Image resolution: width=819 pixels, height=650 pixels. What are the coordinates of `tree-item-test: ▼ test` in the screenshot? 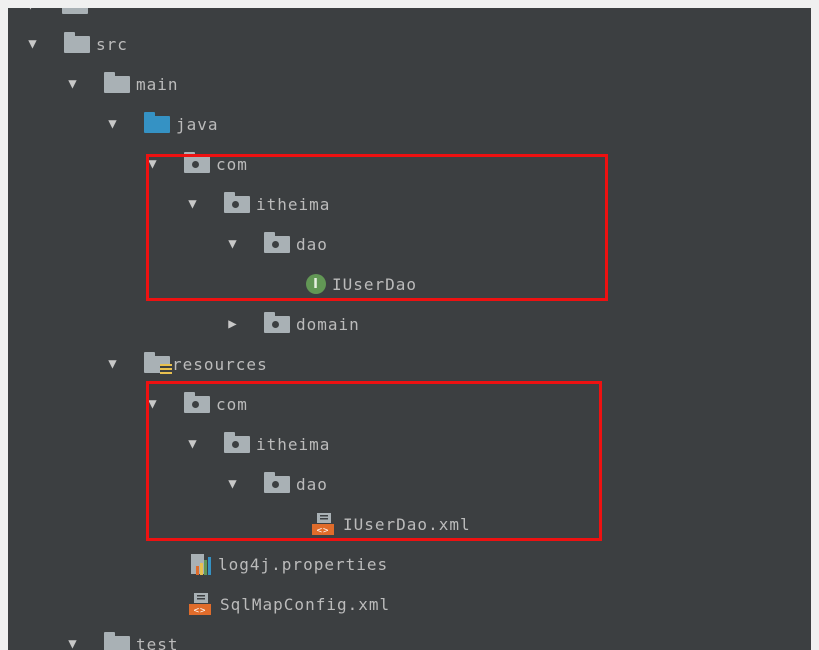 It's located at (122, 640).